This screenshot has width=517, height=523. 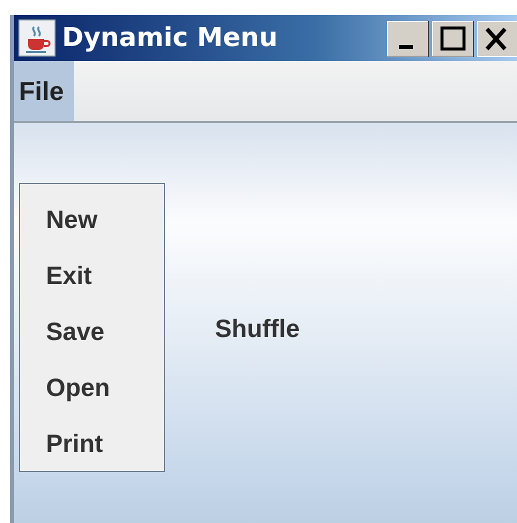 I want to click on menu-title: File, so click(x=44, y=91).